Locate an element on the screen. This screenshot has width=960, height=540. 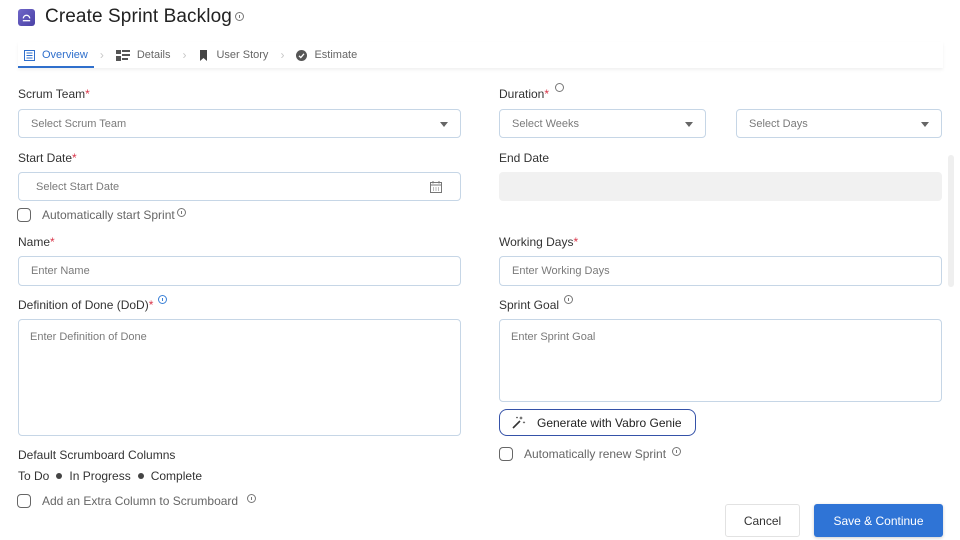
tab-estimate: Estimate is located at coordinates (326, 55).